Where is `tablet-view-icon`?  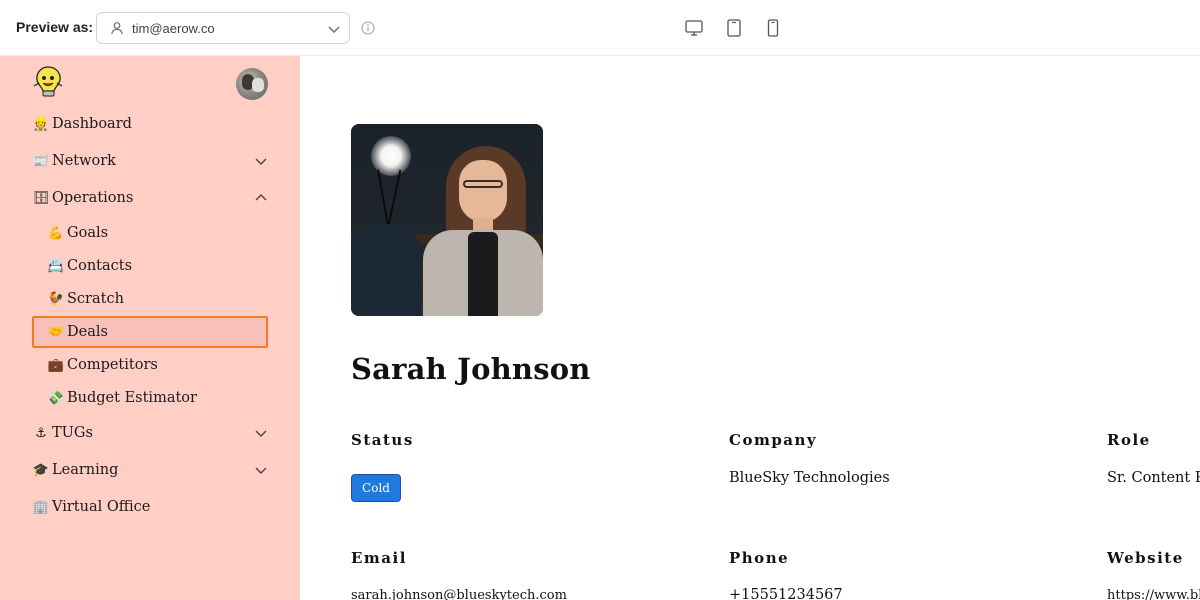 tablet-view-icon is located at coordinates (734, 28).